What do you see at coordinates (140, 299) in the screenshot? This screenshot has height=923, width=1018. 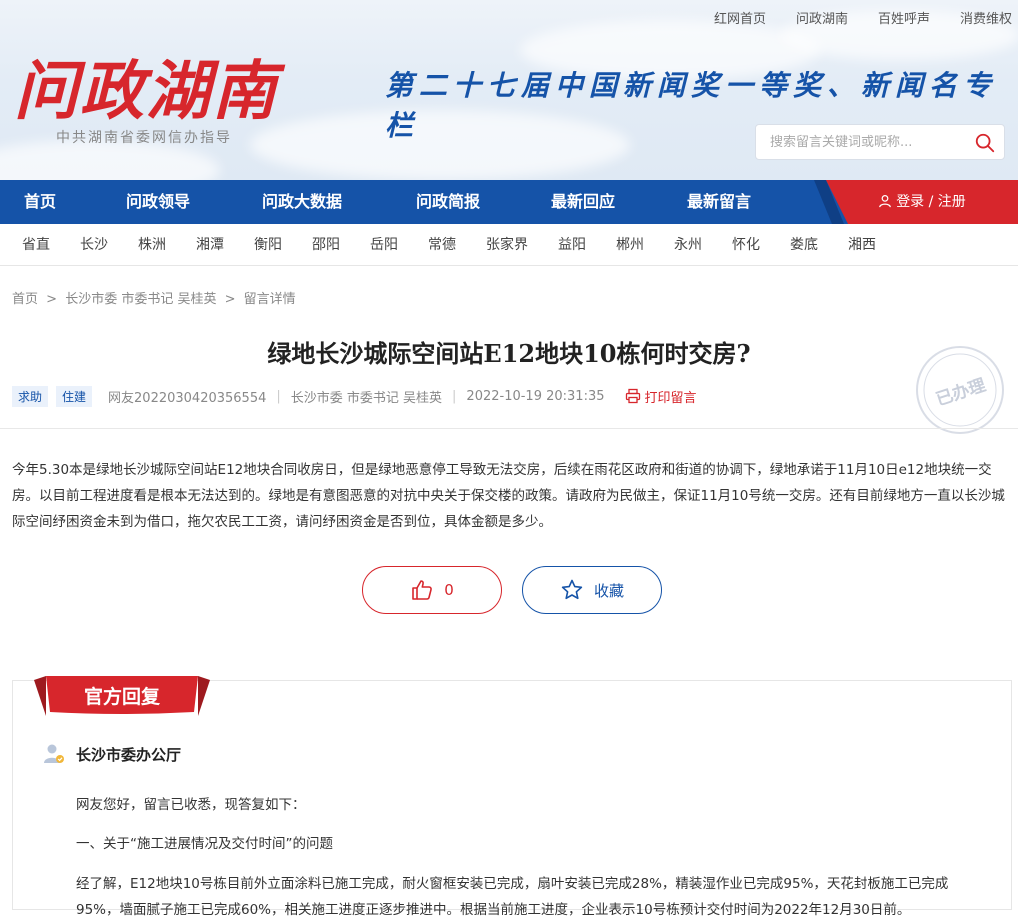 I see `breadcrumb-leader: 长沙市委 市委书记 吴桂英` at bounding box center [140, 299].